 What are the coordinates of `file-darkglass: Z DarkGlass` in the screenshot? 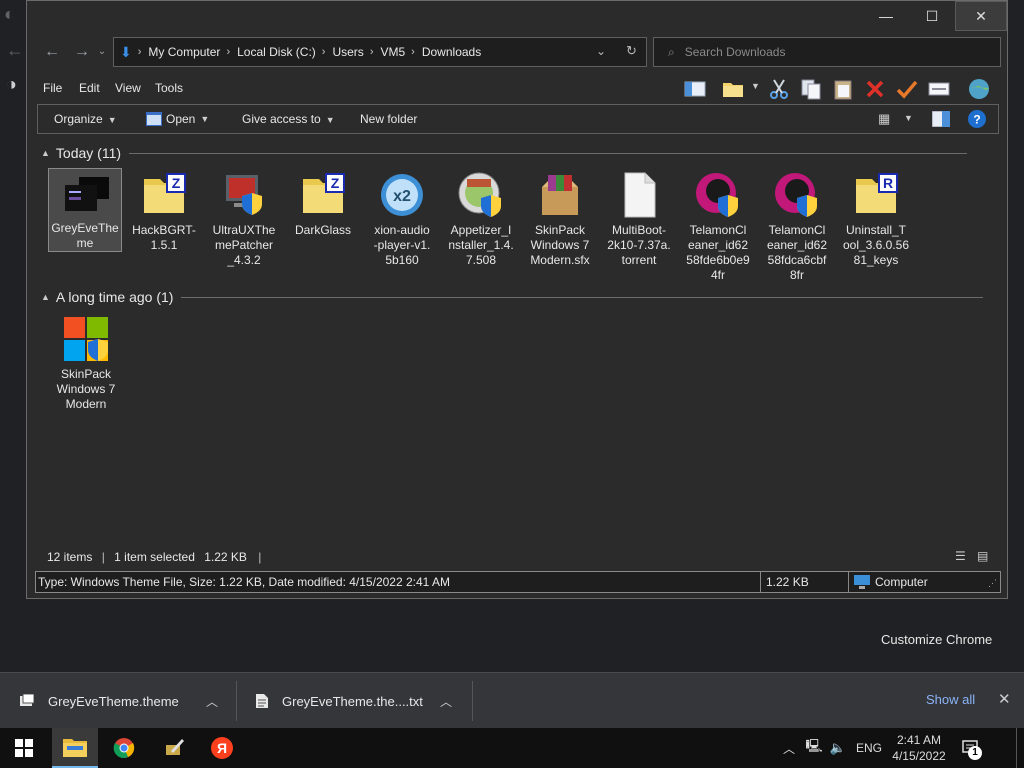 It's located at (323, 204).